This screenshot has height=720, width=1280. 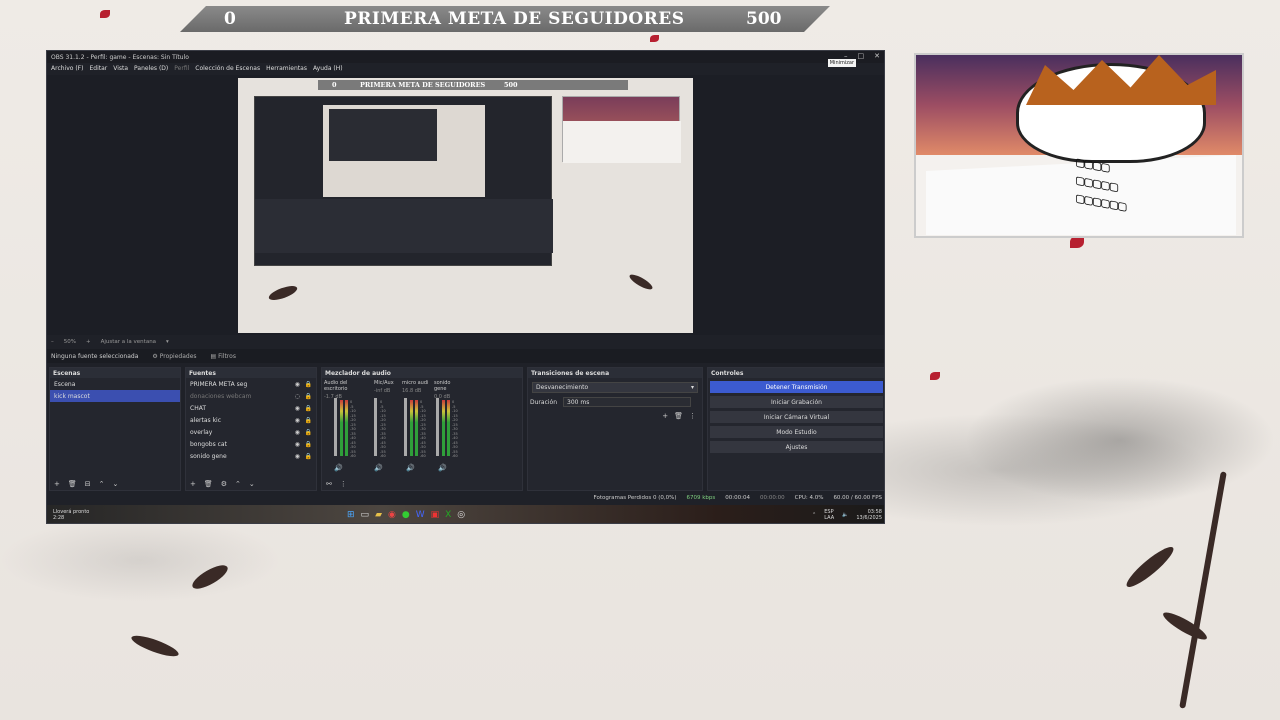 What do you see at coordinates (351, 515) in the screenshot?
I see `windows-start-icon: ⊞` at bounding box center [351, 515].